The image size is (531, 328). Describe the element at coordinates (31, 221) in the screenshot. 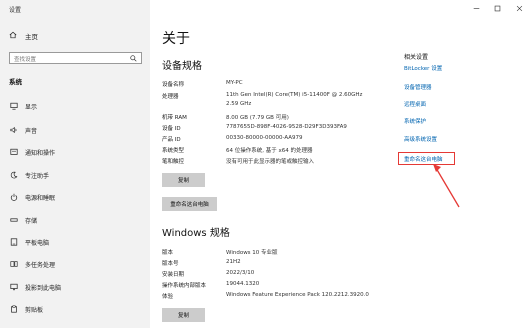

I see `sidebar-item-label: 存储` at that location.